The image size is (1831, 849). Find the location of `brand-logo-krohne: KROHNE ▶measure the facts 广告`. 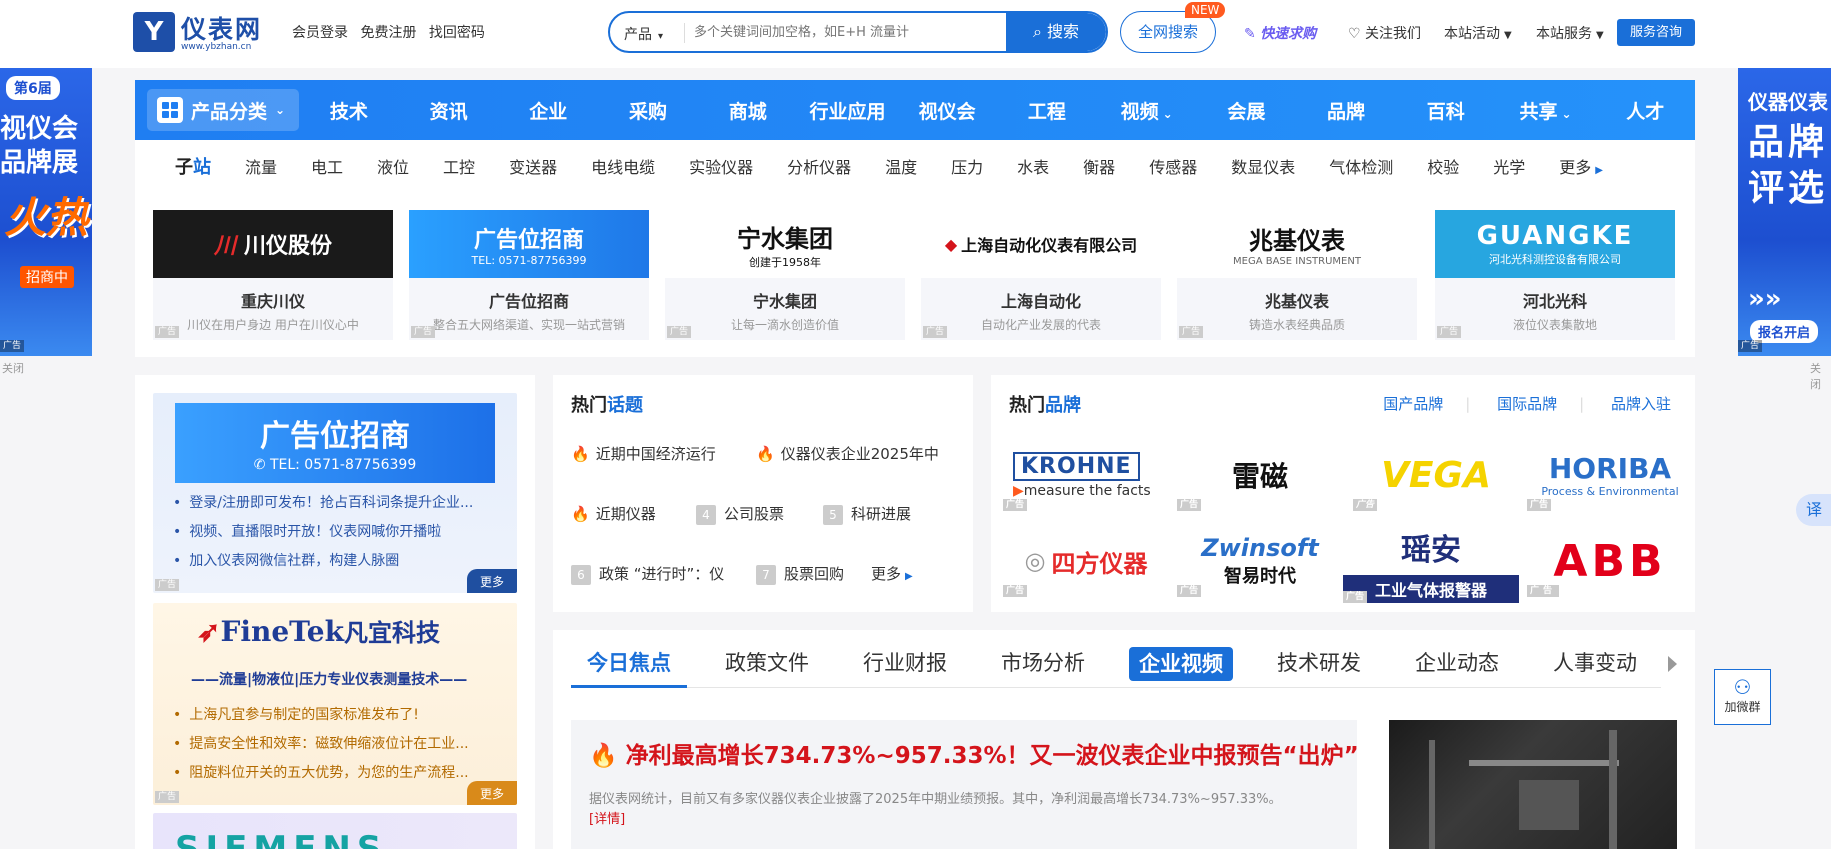

brand-logo-krohne: KROHNE ▶measure the facts 广告 is located at coordinates (1086, 475).